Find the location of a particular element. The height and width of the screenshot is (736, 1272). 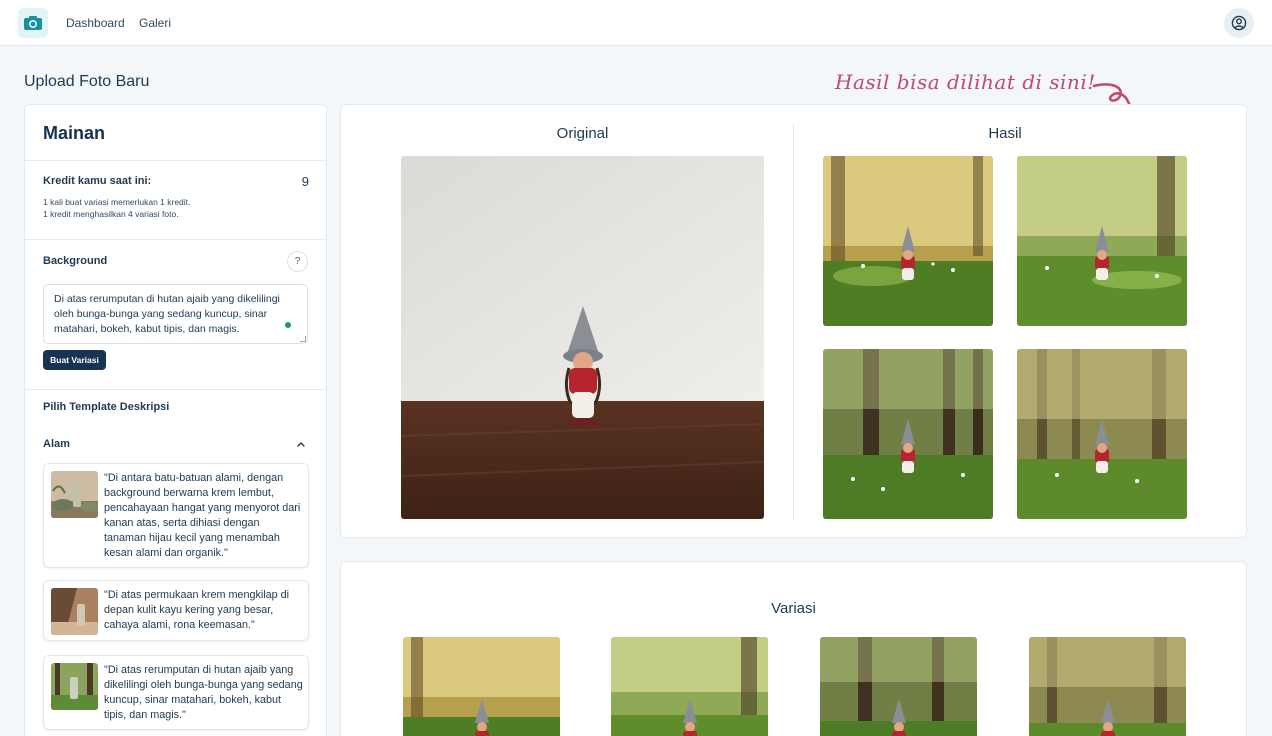

original-photo is located at coordinates (582, 337).